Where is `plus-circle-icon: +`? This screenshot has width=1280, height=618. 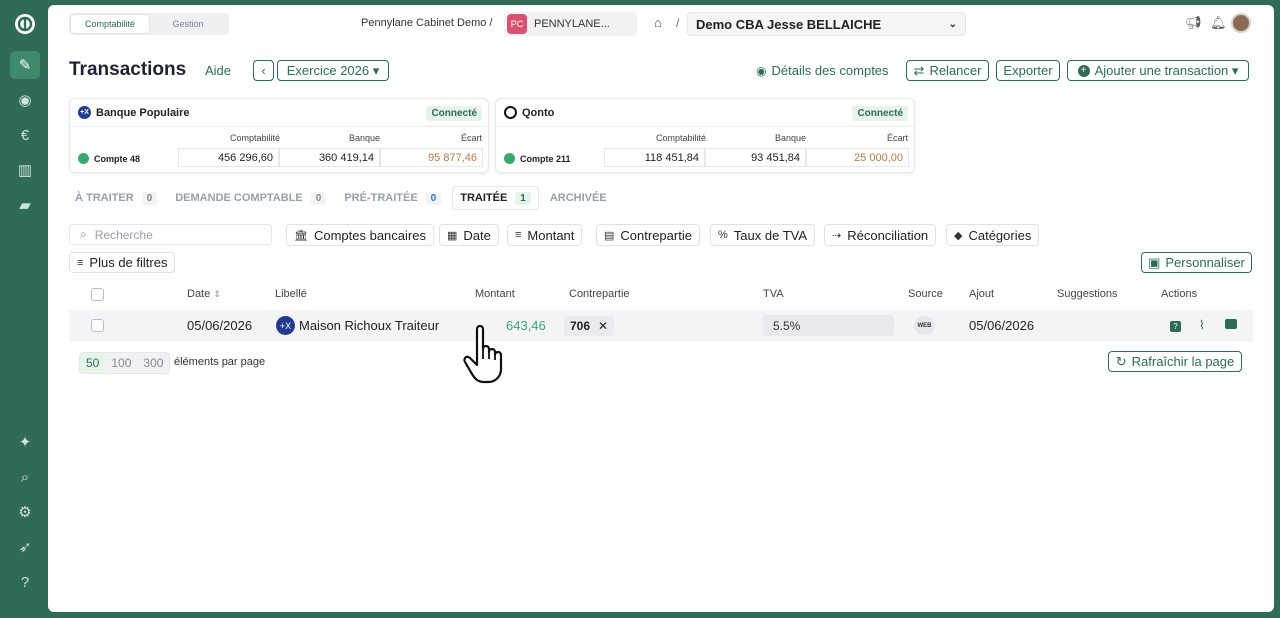
plus-circle-icon: + is located at coordinates (1083, 70).